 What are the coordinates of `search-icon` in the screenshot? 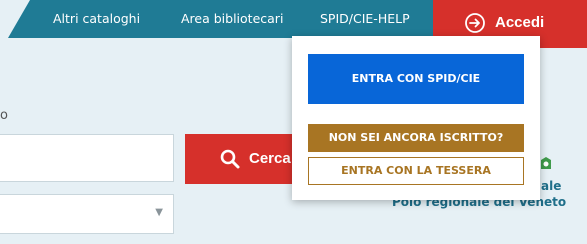 It's located at (230, 159).